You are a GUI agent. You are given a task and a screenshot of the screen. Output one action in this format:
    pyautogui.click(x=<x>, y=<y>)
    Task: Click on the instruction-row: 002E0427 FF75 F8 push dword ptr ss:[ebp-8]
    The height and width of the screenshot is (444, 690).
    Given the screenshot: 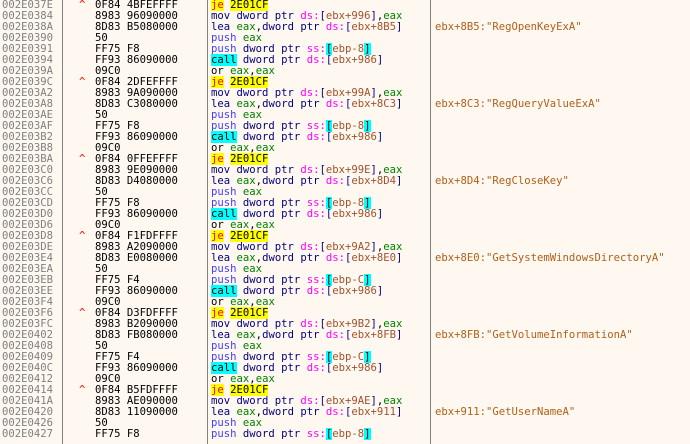 What is the action you would take?
    pyautogui.click(x=345, y=434)
    